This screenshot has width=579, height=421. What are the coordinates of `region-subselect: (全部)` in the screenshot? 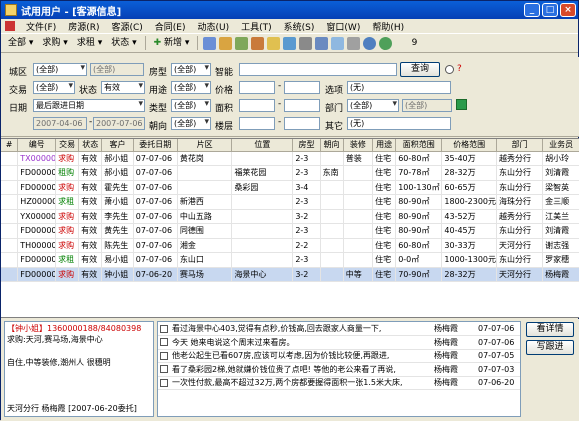 It's located at (117, 69).